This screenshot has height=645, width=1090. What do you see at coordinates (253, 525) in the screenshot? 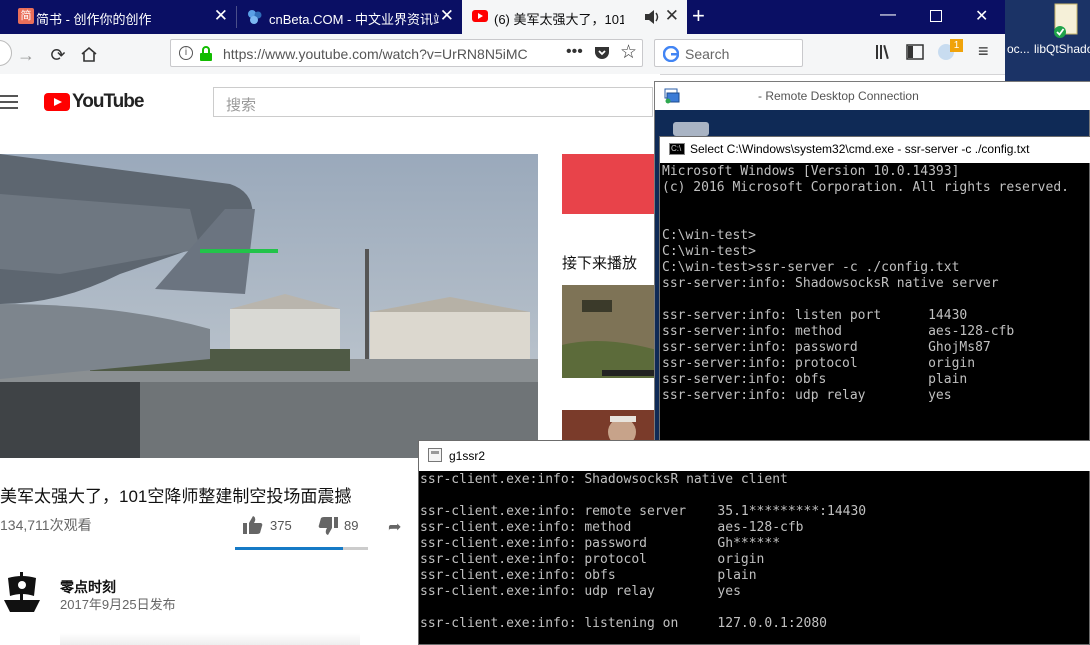
I see `thumbs-up-icon` at bounding box center [253, 525].